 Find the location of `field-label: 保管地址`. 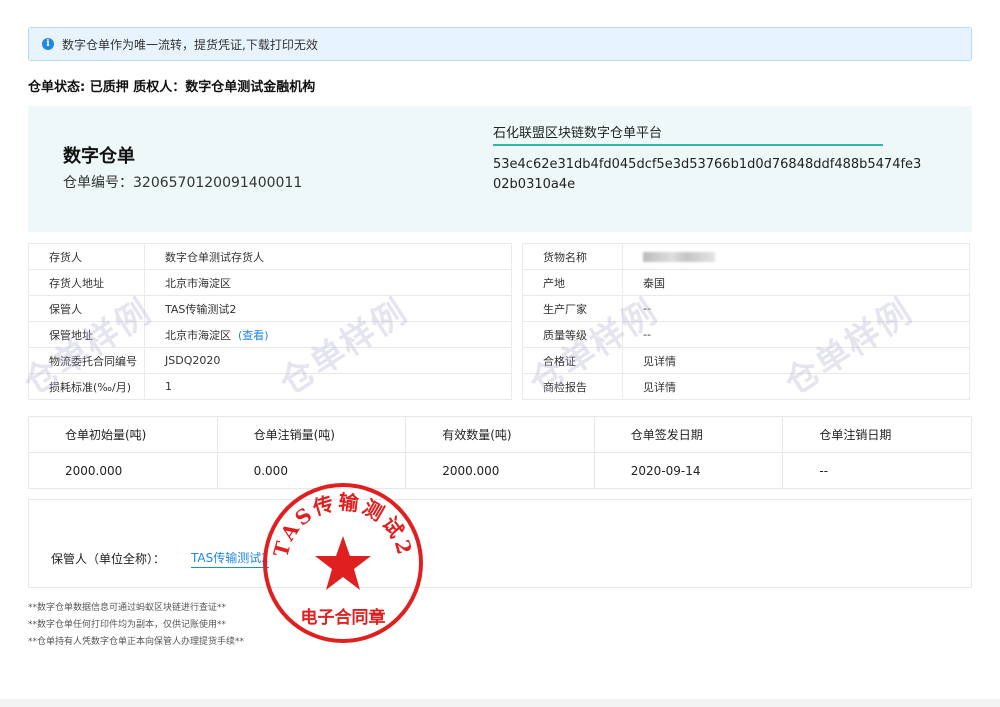

field-label: 保管地址 is located at coordinates (86, 334).